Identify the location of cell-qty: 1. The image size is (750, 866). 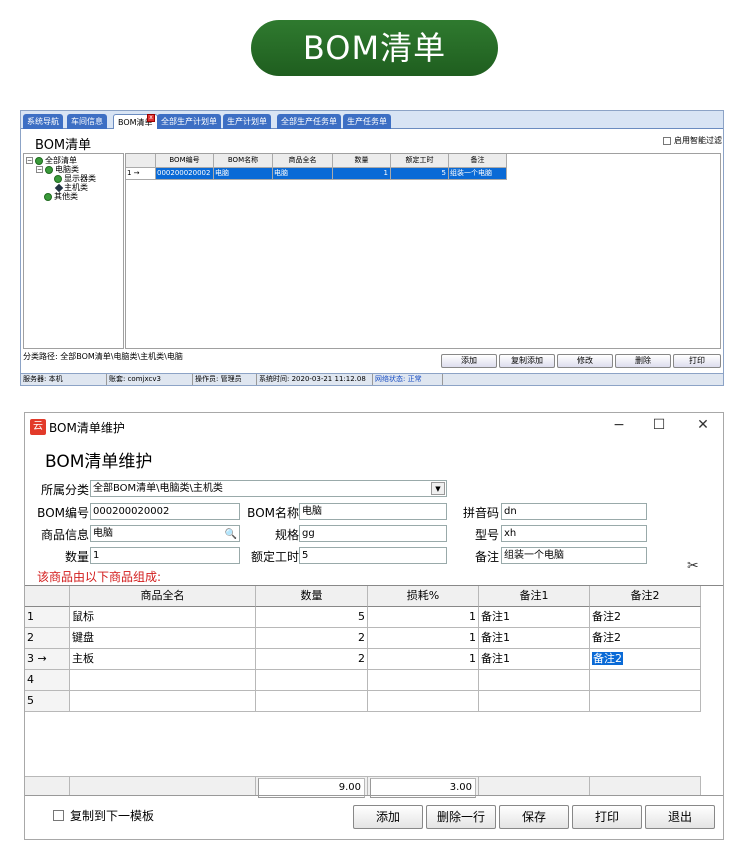
(362, 174).